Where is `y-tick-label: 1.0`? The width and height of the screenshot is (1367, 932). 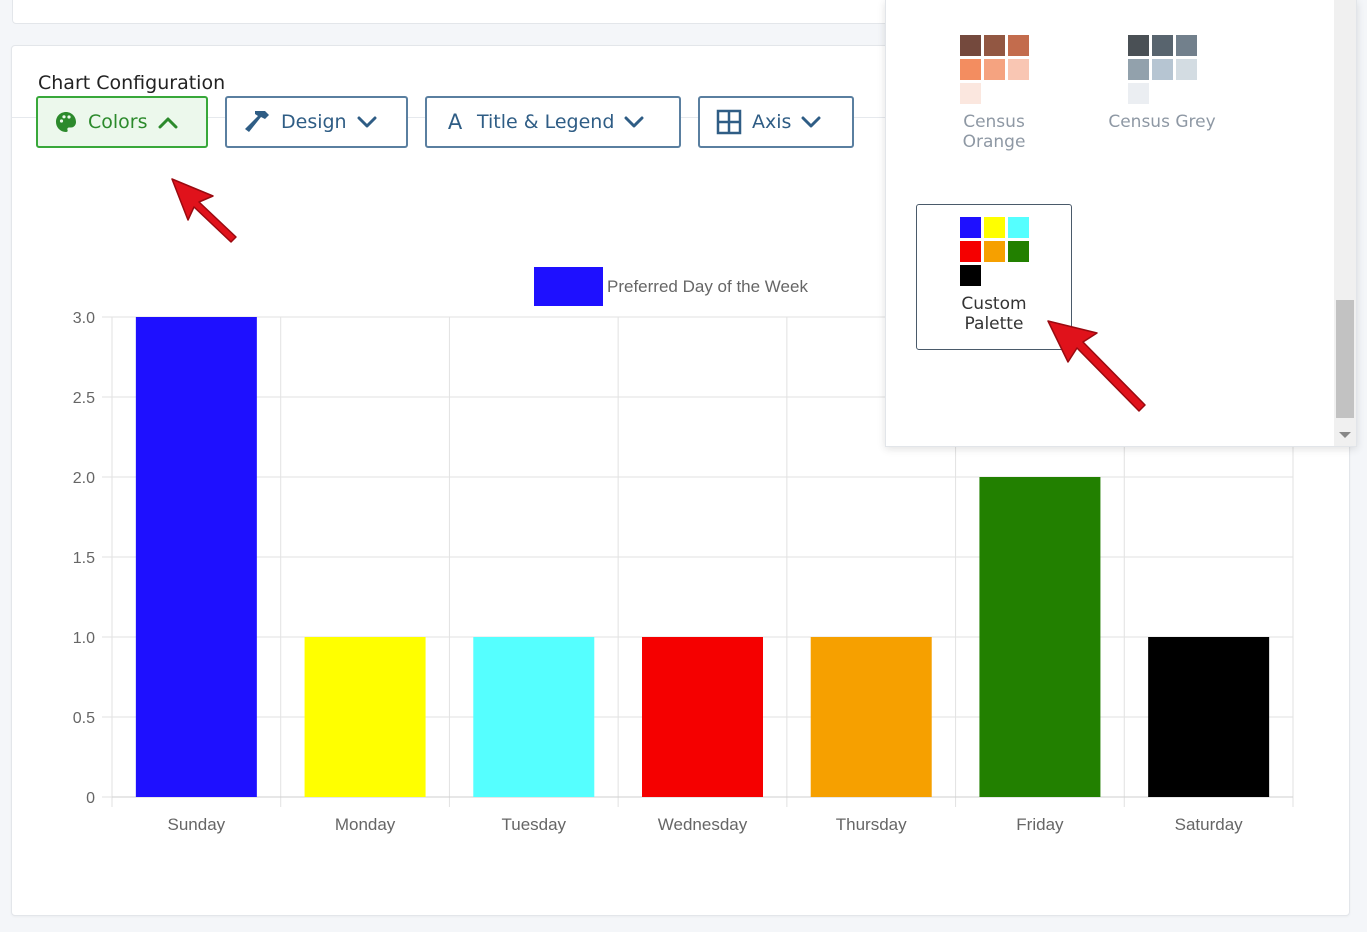 y-tick-label: 1.0 is located at coordinates (84, 638).